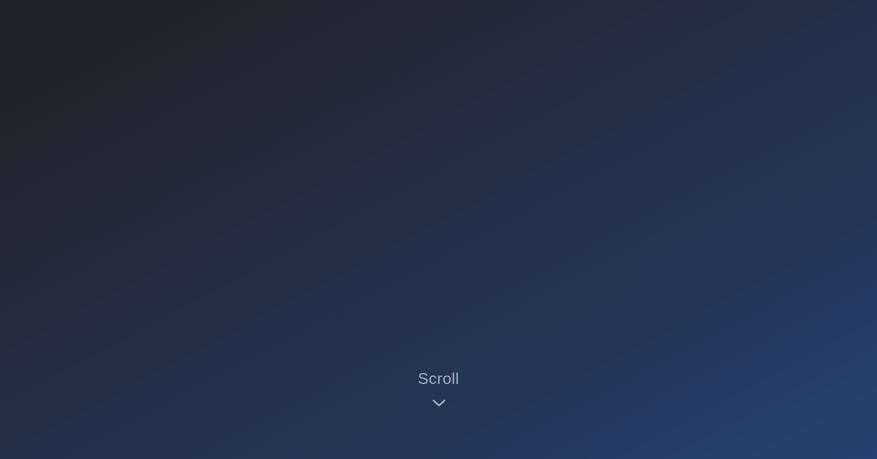 Image resolution: width=877 pixels, height=459 pixels. What do you see at coordinates (438, 403) in the screenshot?
I see `chevron-down-icon` at bounding box center [438, 403].